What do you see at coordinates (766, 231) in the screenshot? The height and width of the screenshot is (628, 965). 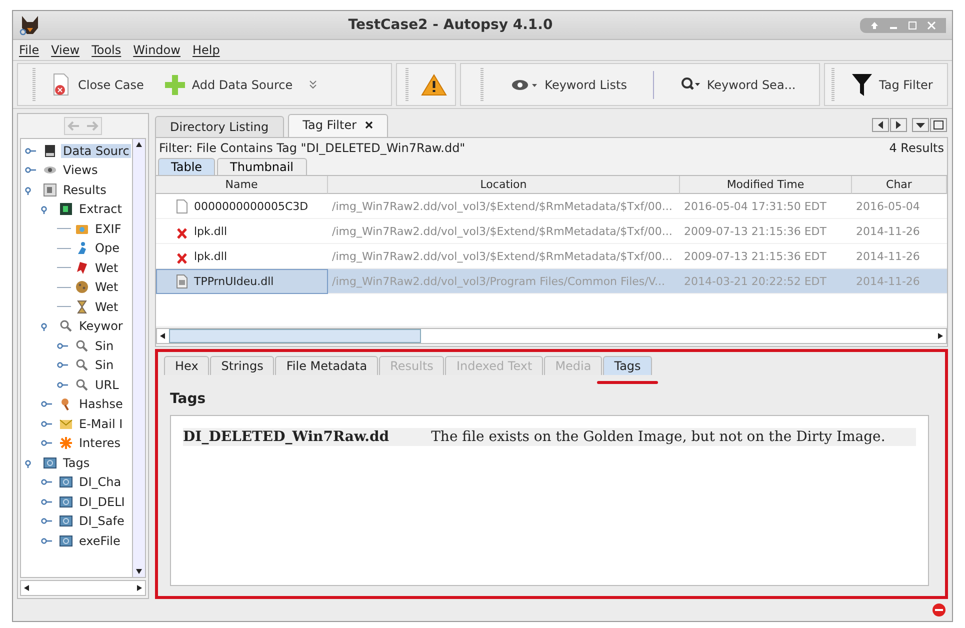 I see `table-cell: 2009-07-13 21:15:36 EDT` at bounding box center [766, 231].